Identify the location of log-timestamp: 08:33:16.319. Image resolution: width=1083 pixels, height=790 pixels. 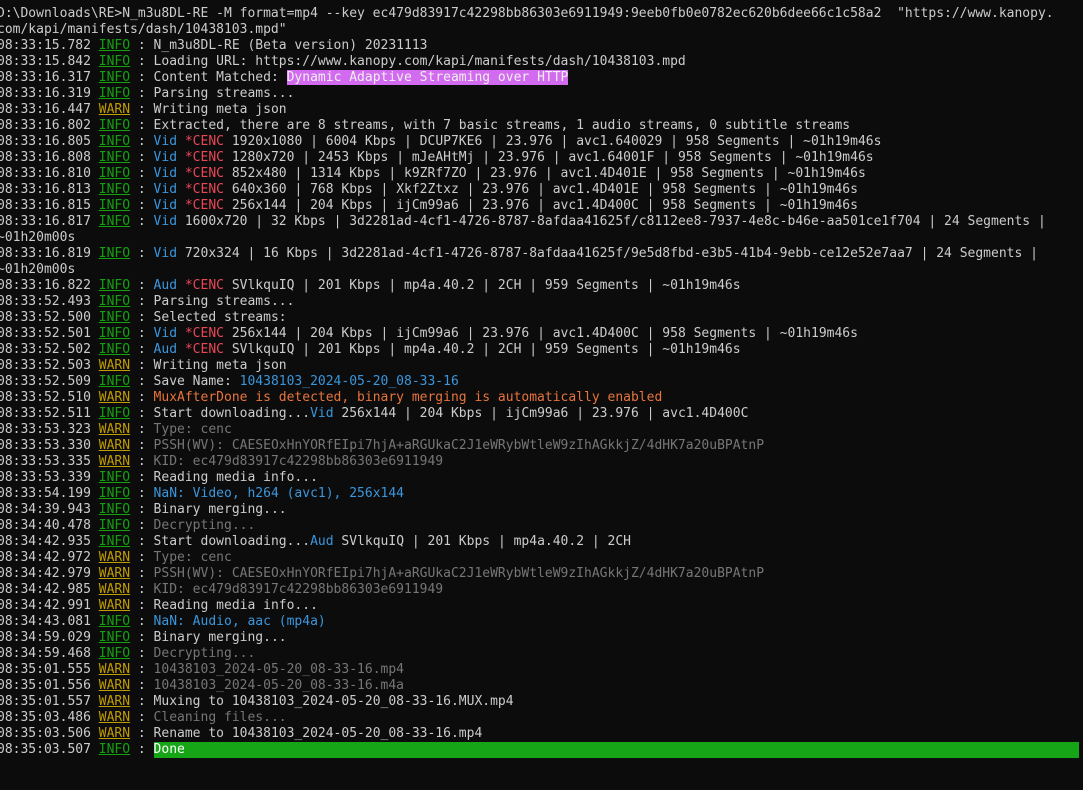
(45, 93).